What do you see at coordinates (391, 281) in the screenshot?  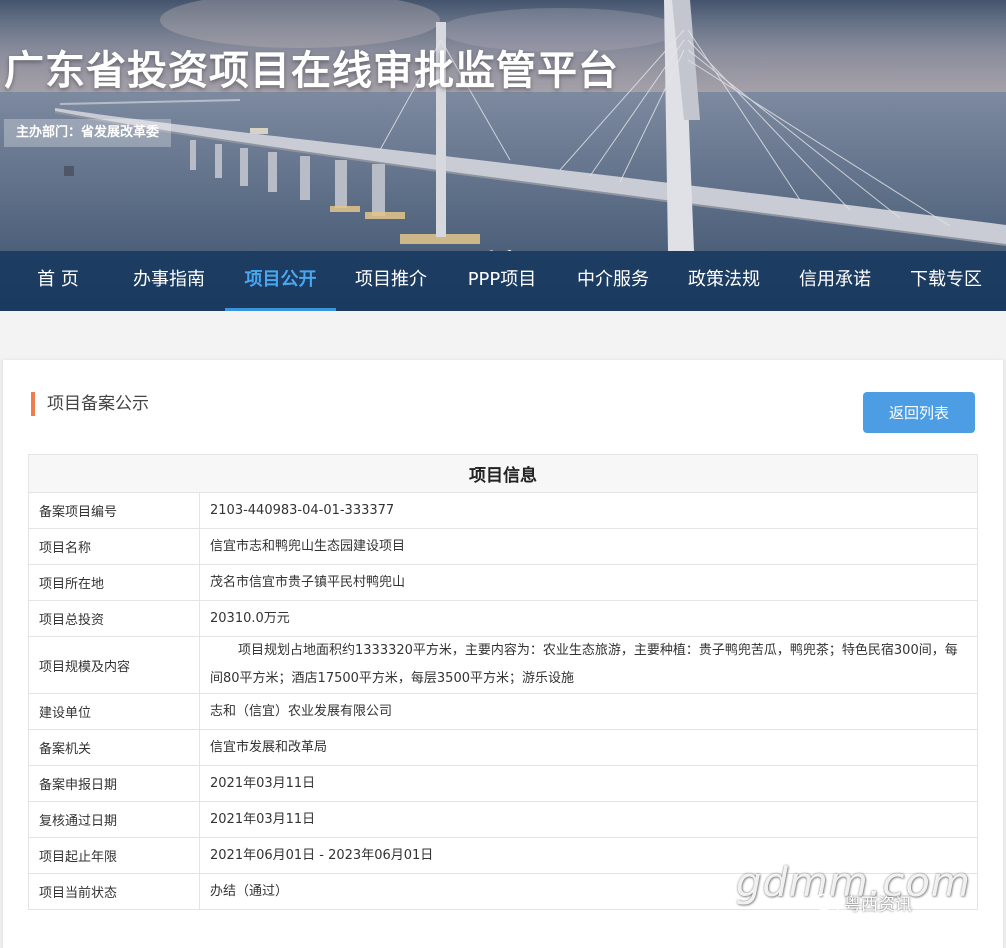 I see `nav-item-project-promotion: 项目推介` at bounding box center [391, 281].